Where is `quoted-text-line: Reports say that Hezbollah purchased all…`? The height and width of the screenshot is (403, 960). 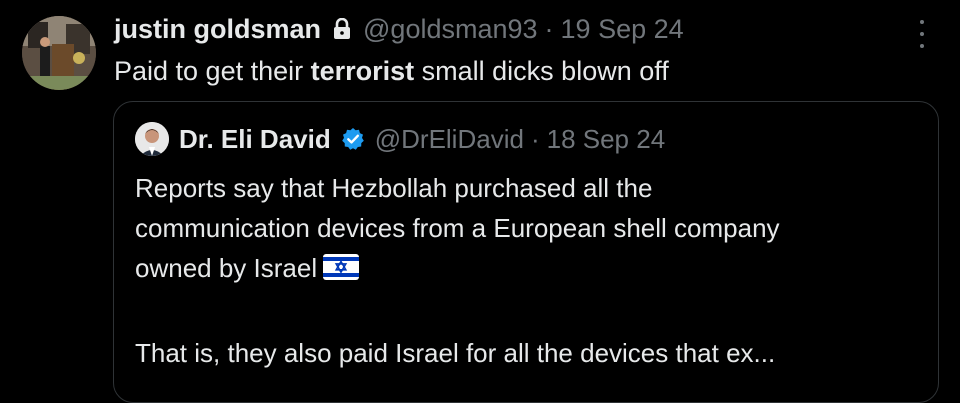
quoted-text-line: Reports say that Hezbollah purchased all… is located at coordinates (394, 188).